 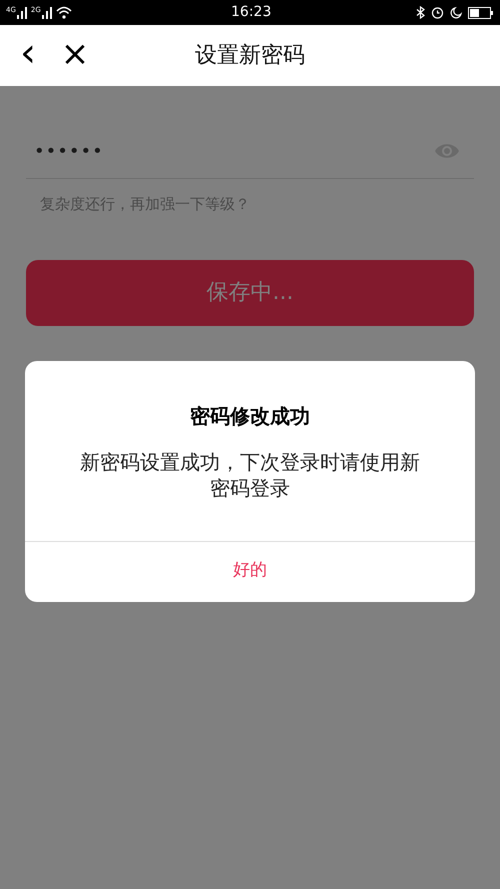 What do you see at coordinates (250, 571) in the screenshot?
I see `ok-button: 好的` at bounding box center [250, 571].